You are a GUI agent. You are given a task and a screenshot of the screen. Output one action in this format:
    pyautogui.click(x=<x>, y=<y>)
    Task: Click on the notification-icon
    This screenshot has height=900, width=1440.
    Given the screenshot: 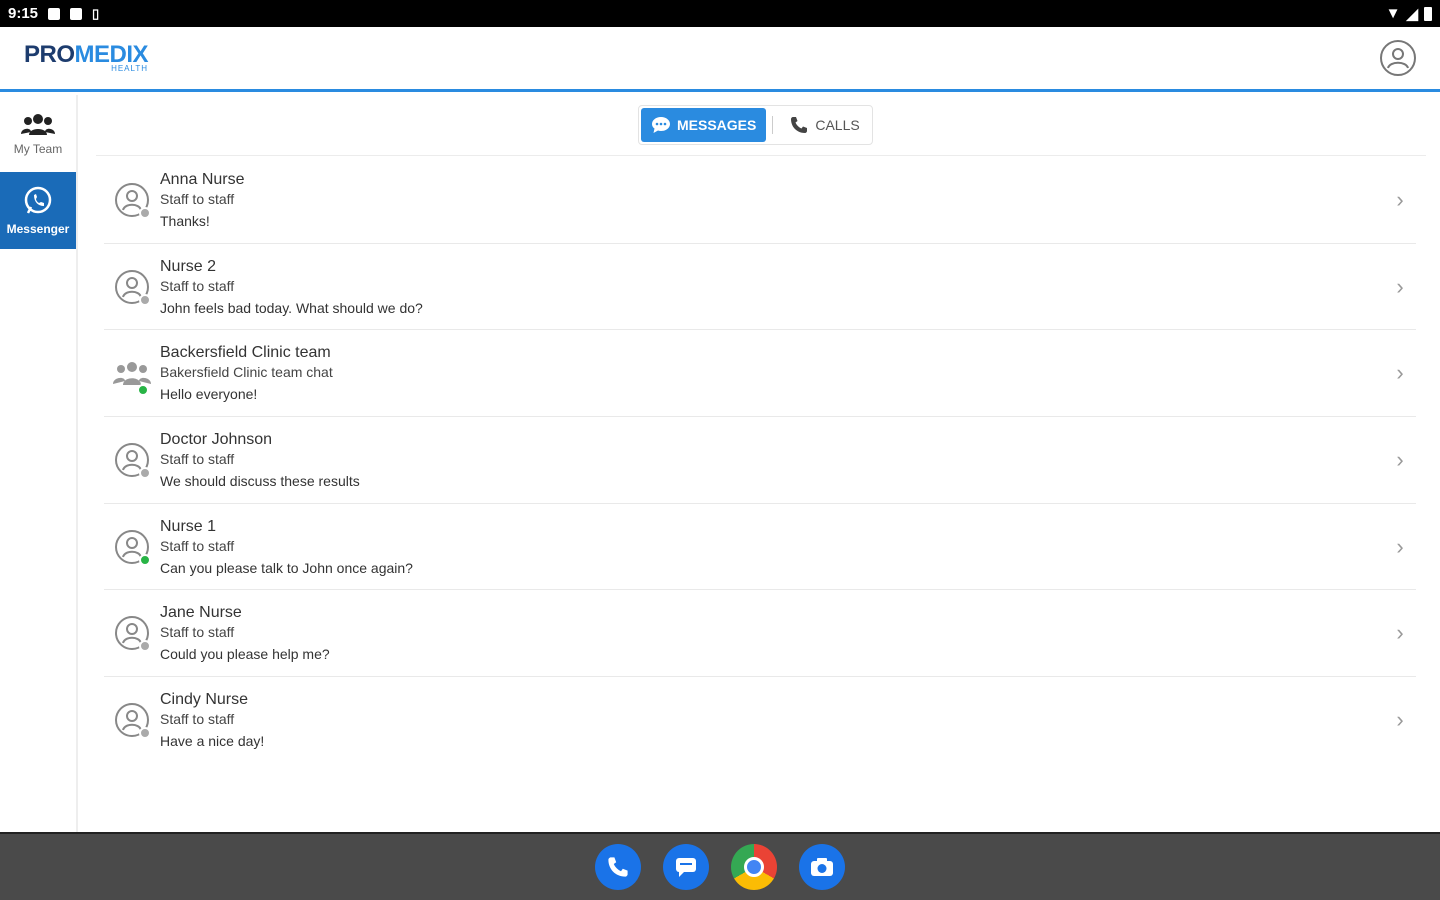 What is the action you would take?
    pyautogui.click(x=54, y=13)
    